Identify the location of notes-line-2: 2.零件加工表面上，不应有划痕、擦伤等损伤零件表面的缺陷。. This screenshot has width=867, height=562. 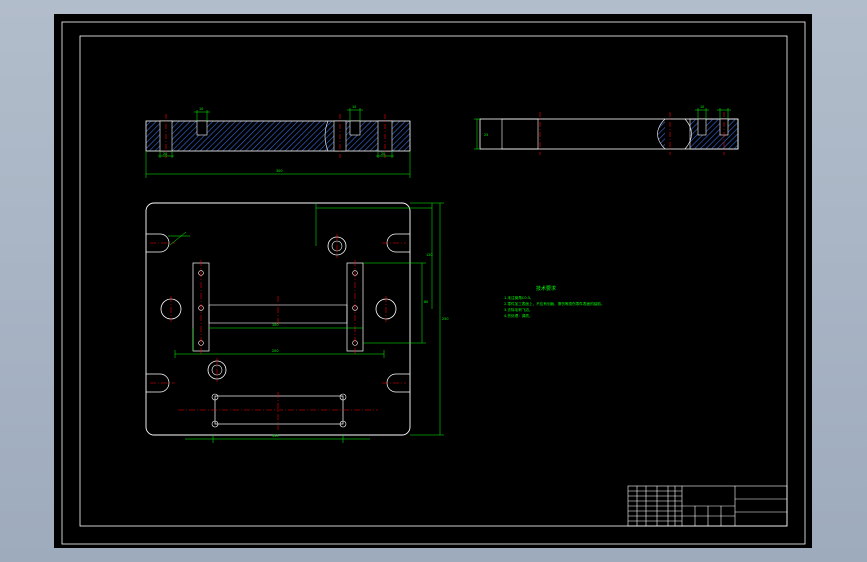
(554, 303).